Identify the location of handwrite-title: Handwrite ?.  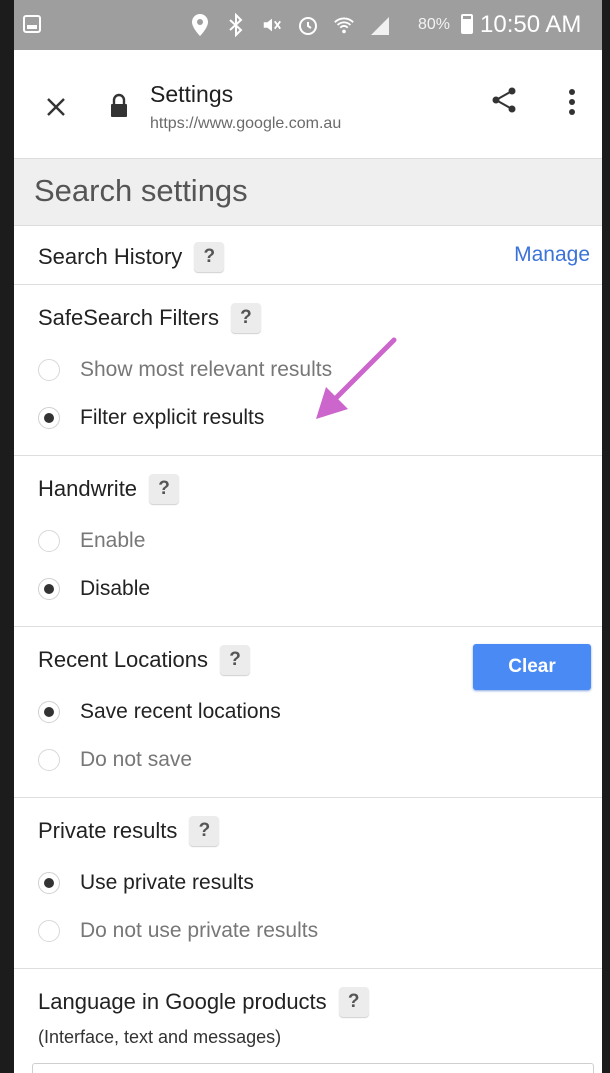
(109, 489).